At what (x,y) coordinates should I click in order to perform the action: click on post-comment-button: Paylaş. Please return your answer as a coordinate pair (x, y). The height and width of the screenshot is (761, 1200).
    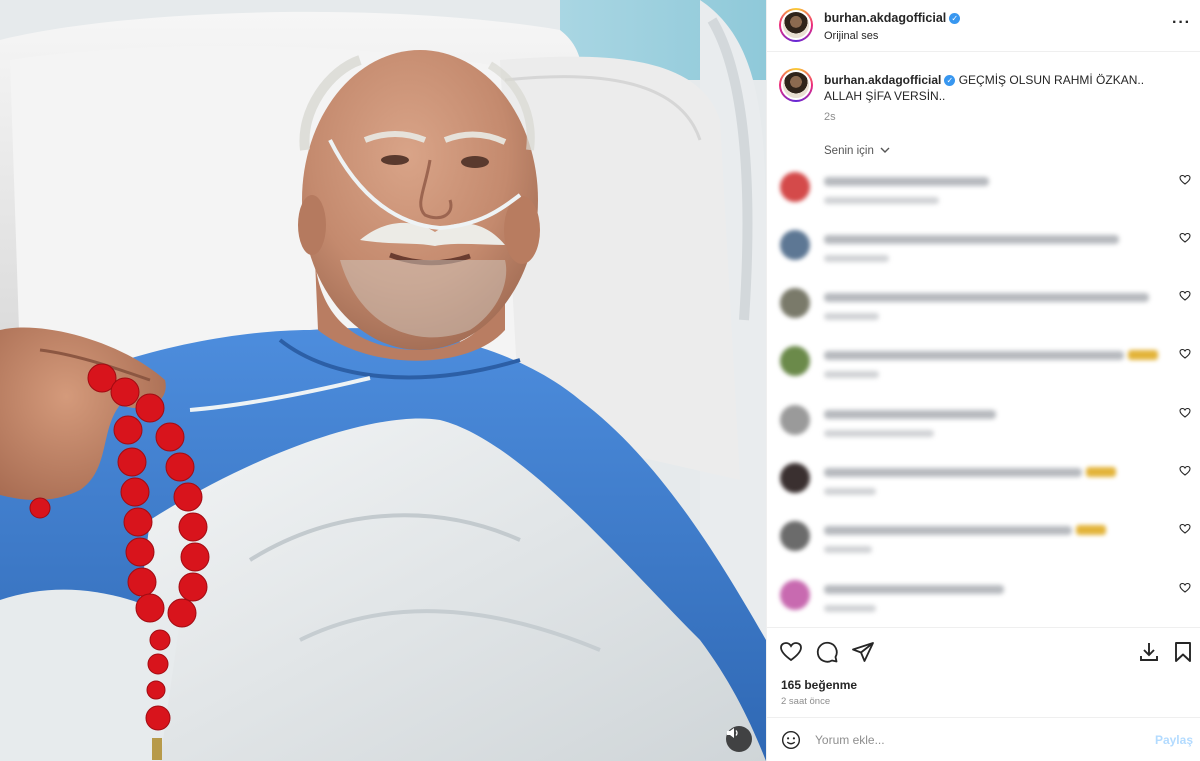
    Looking at the image, I should click on (1174, 740).